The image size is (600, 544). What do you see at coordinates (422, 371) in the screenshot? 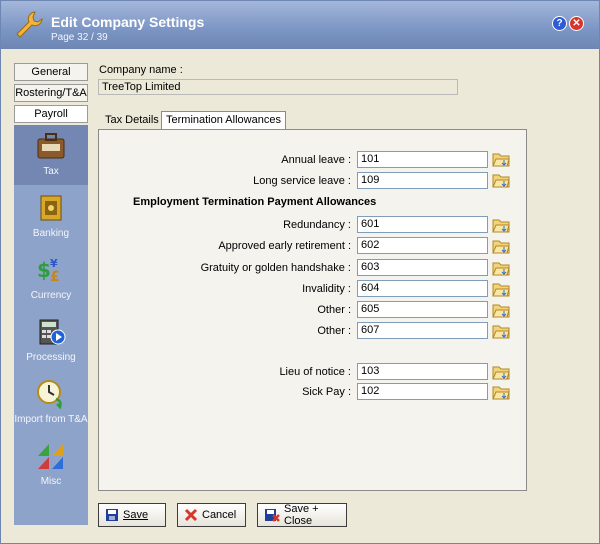
I see `lieu-of-notice-field: 103` at bounding box center [422, 371].